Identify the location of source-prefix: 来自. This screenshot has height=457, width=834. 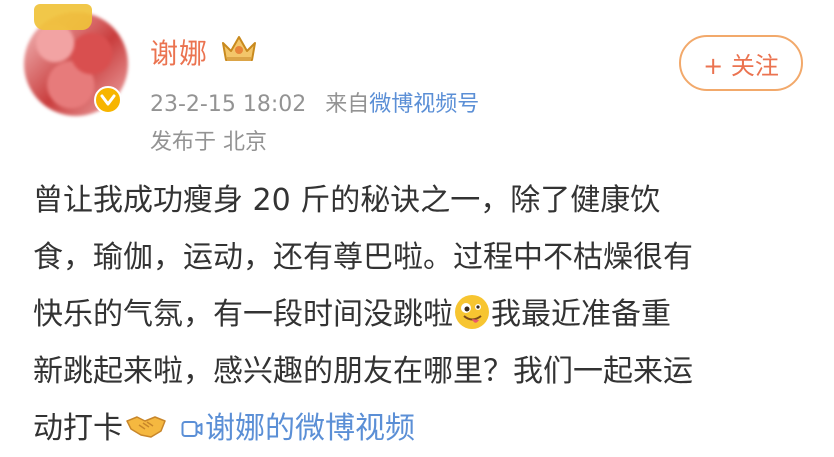
(347, 104).